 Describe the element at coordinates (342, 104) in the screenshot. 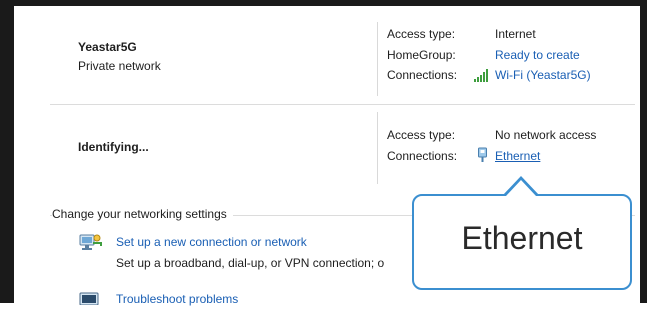

I see `network-separator` at that location.